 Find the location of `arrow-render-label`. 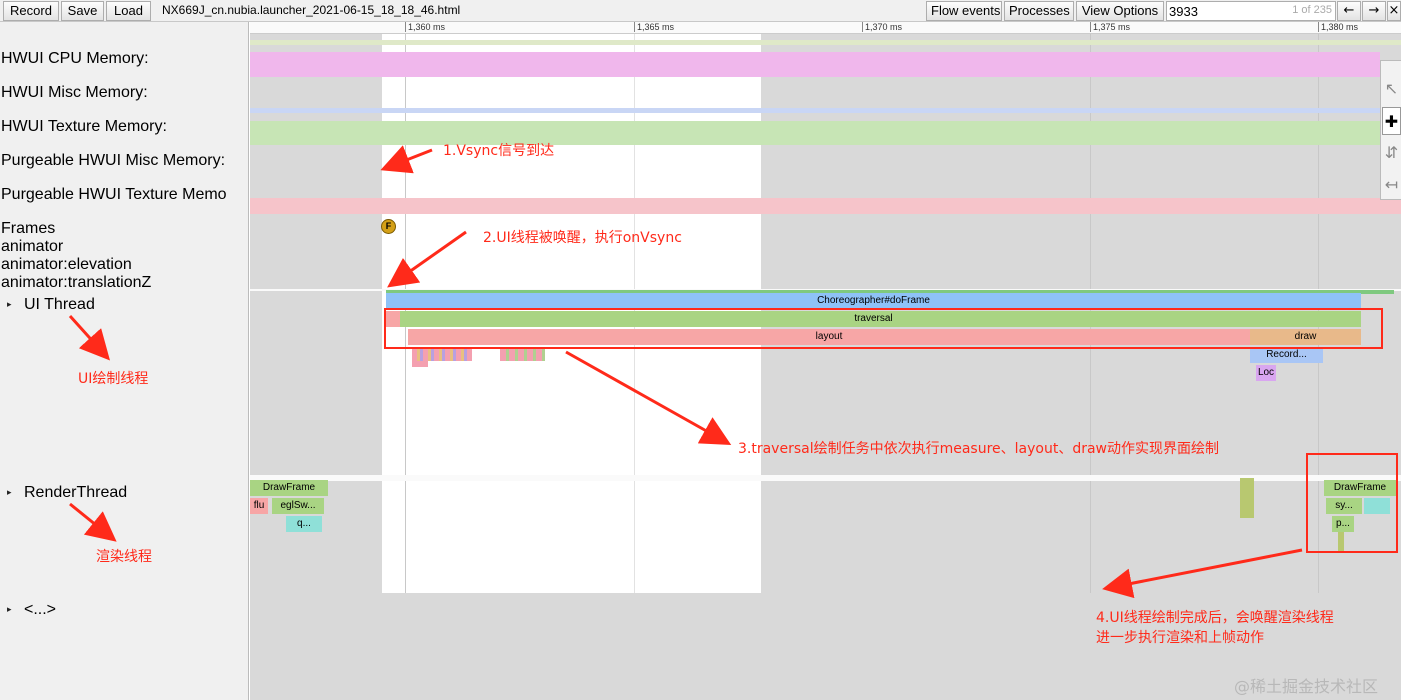

arrow-render-label is located at coordinates (93, 522).